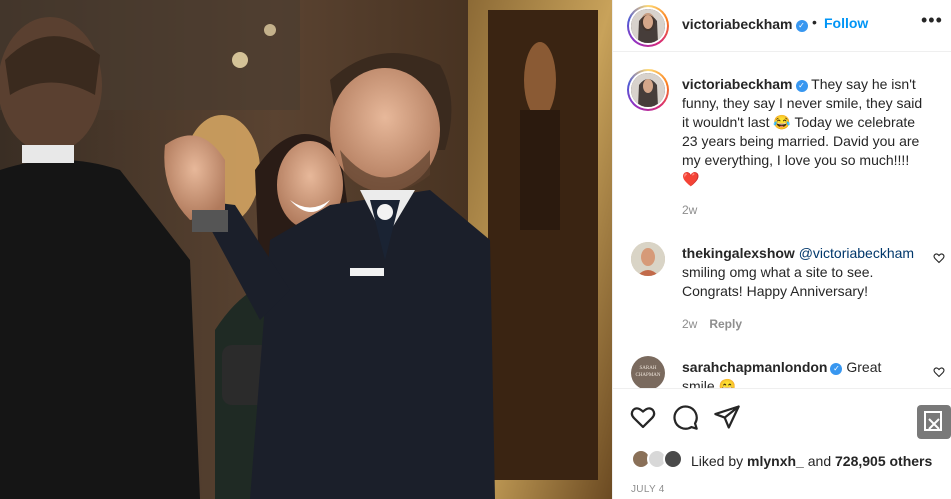  I want to click on comment-timestamp: 2w, so click(690, 324).